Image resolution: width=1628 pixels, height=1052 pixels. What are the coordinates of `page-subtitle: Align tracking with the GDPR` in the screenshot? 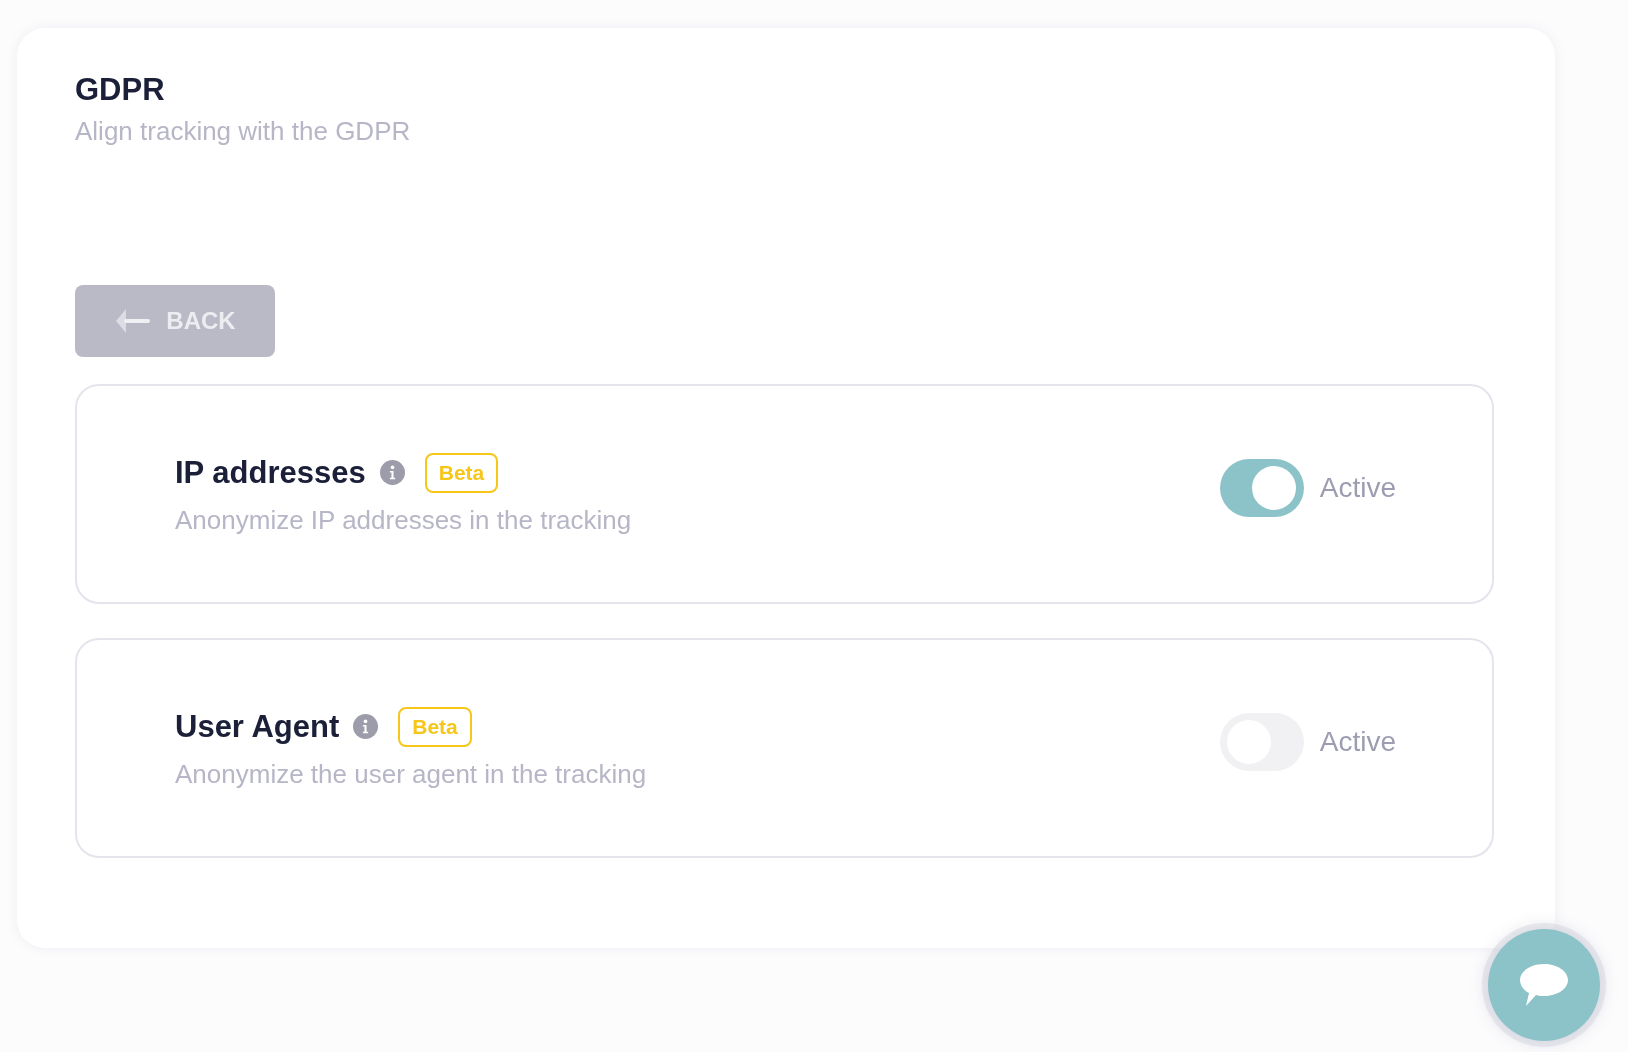 It's located at (243, 131).